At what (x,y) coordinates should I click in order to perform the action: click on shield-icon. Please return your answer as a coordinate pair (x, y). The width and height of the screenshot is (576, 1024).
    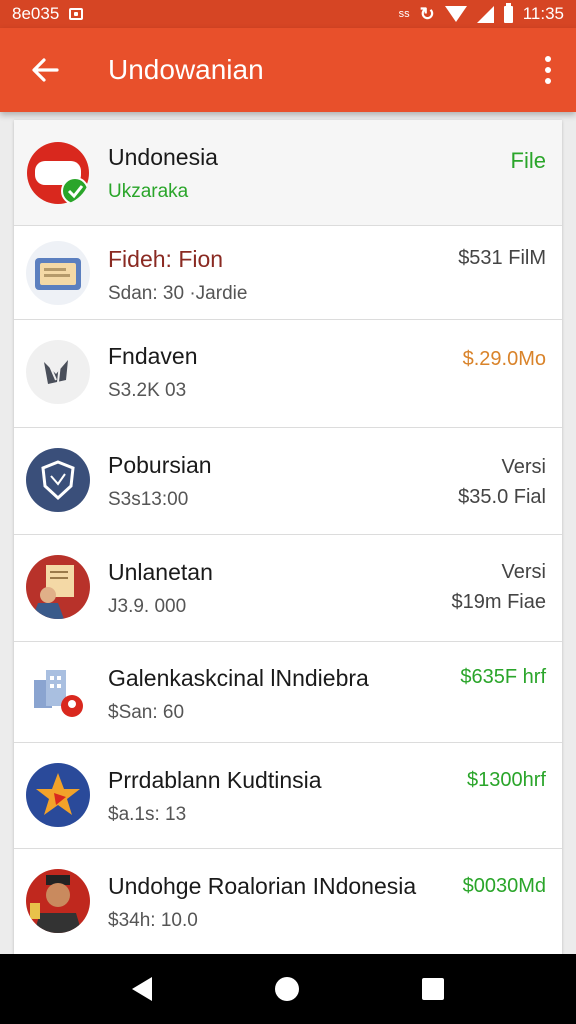
    Looking at the image, I should click on (58, 480).